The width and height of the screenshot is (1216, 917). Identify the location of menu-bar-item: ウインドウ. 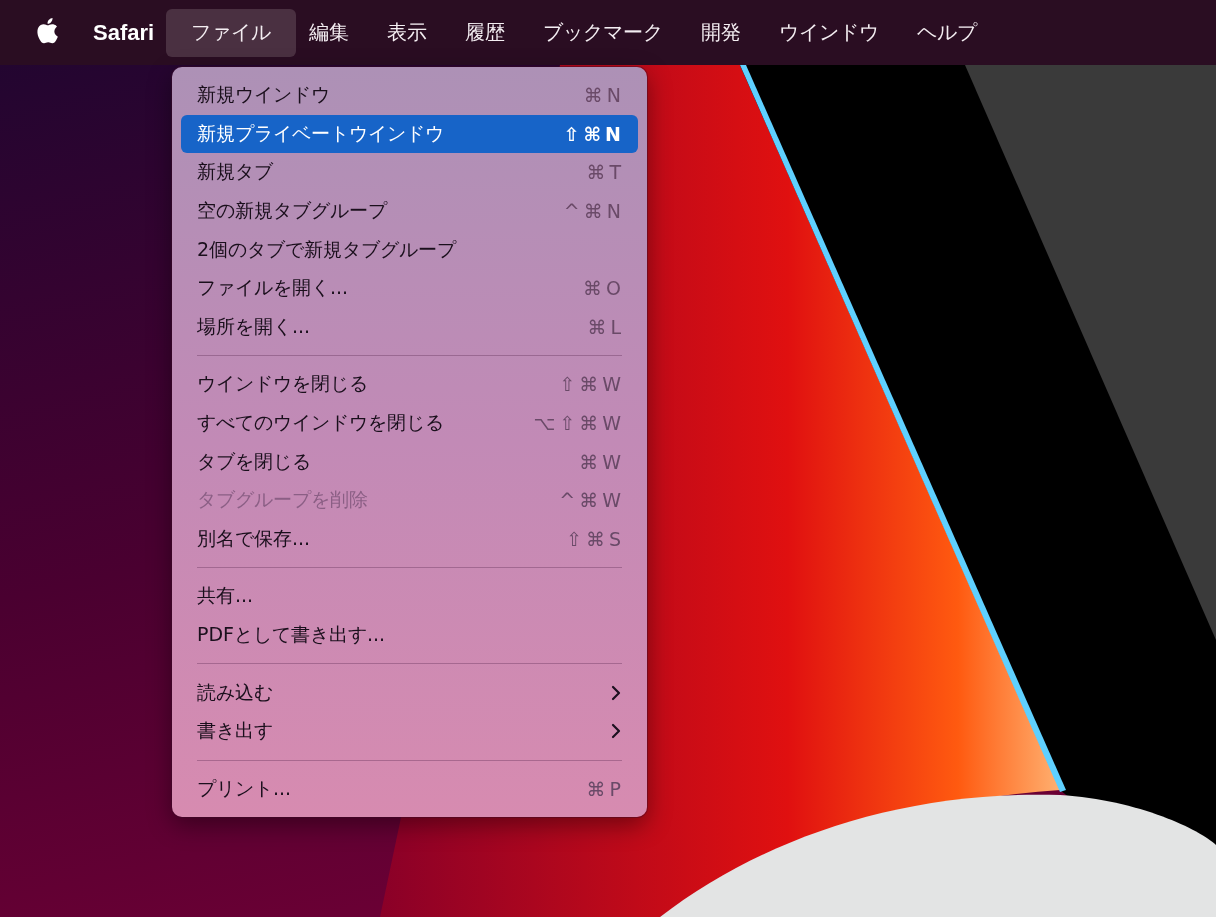
(829, 32).